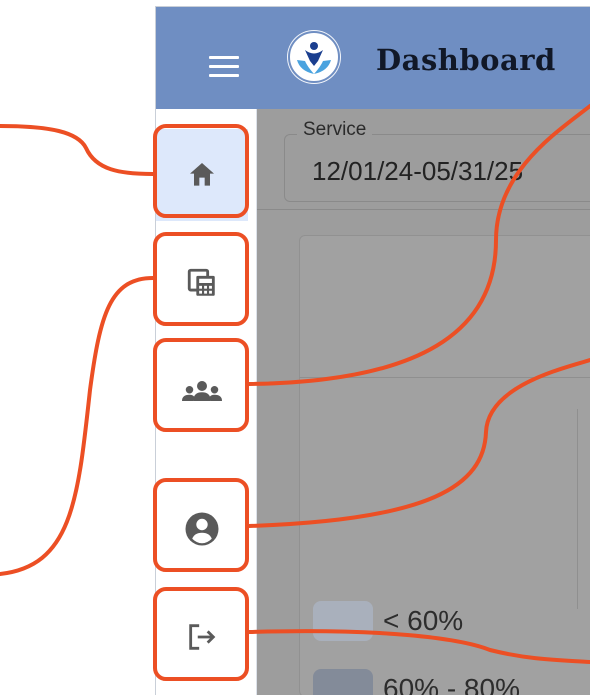  Describe the element at coordinates (444, 377) in the screenshot. I see `card-divider` at that location.